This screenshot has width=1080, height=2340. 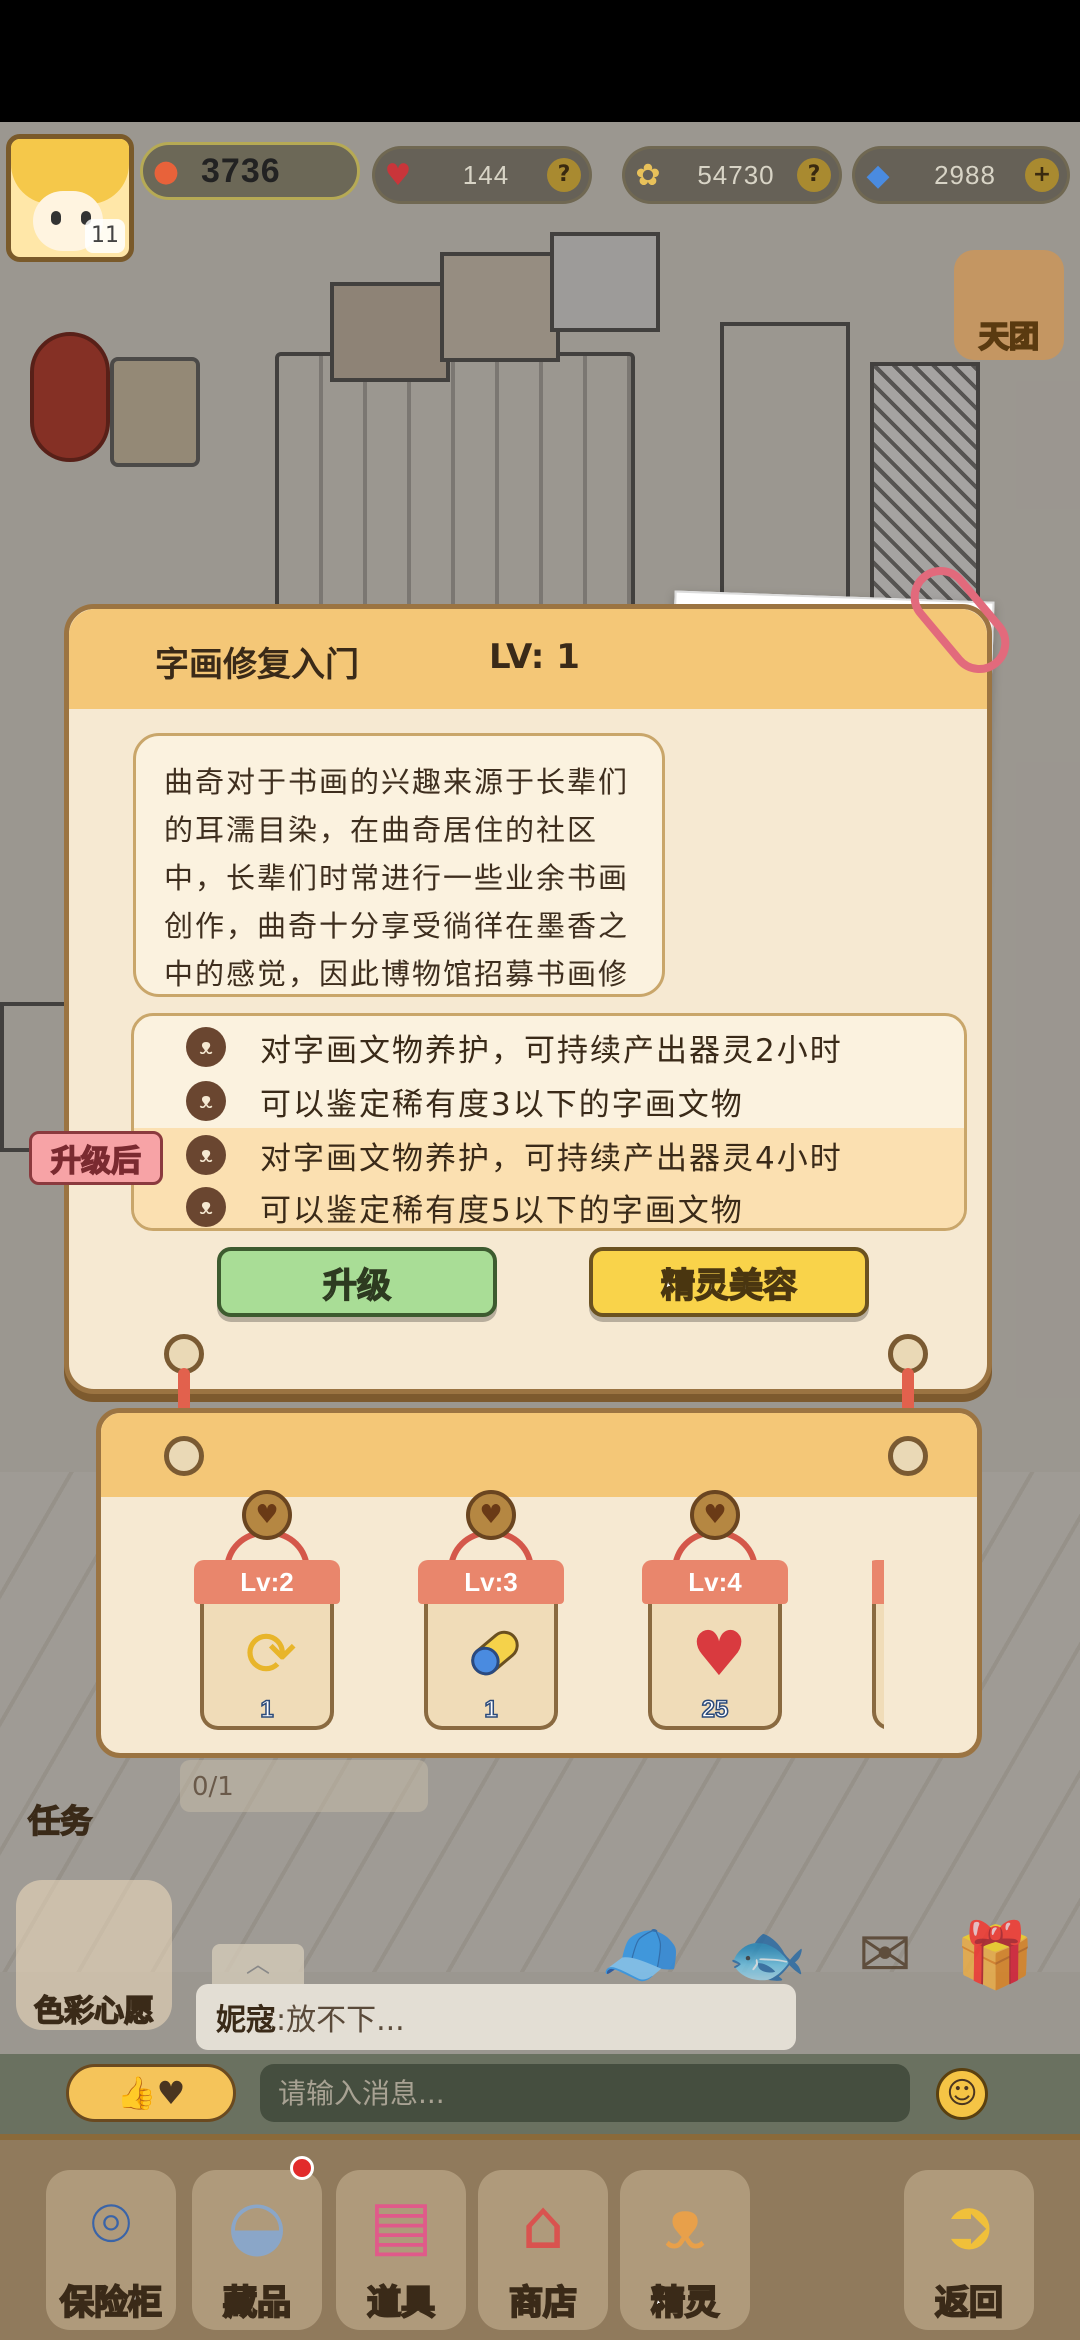 I want to click on gold-value: 3736, so click(x=241, y=170).